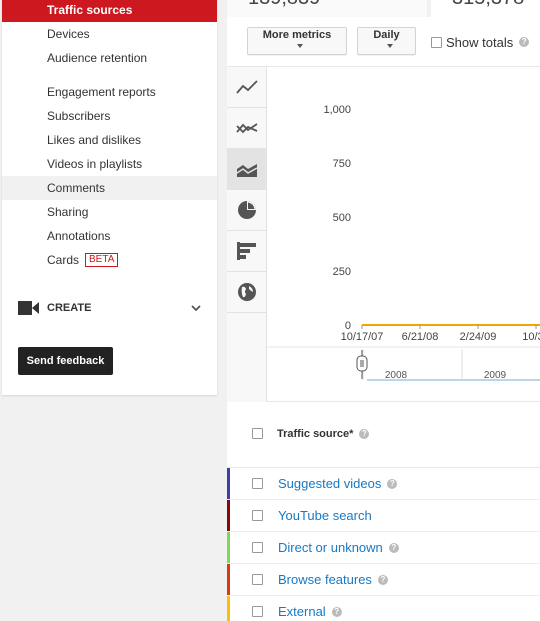 This screenshot has height=621, width=540. I want to click on daily-label: Daily, so click(386, 35).